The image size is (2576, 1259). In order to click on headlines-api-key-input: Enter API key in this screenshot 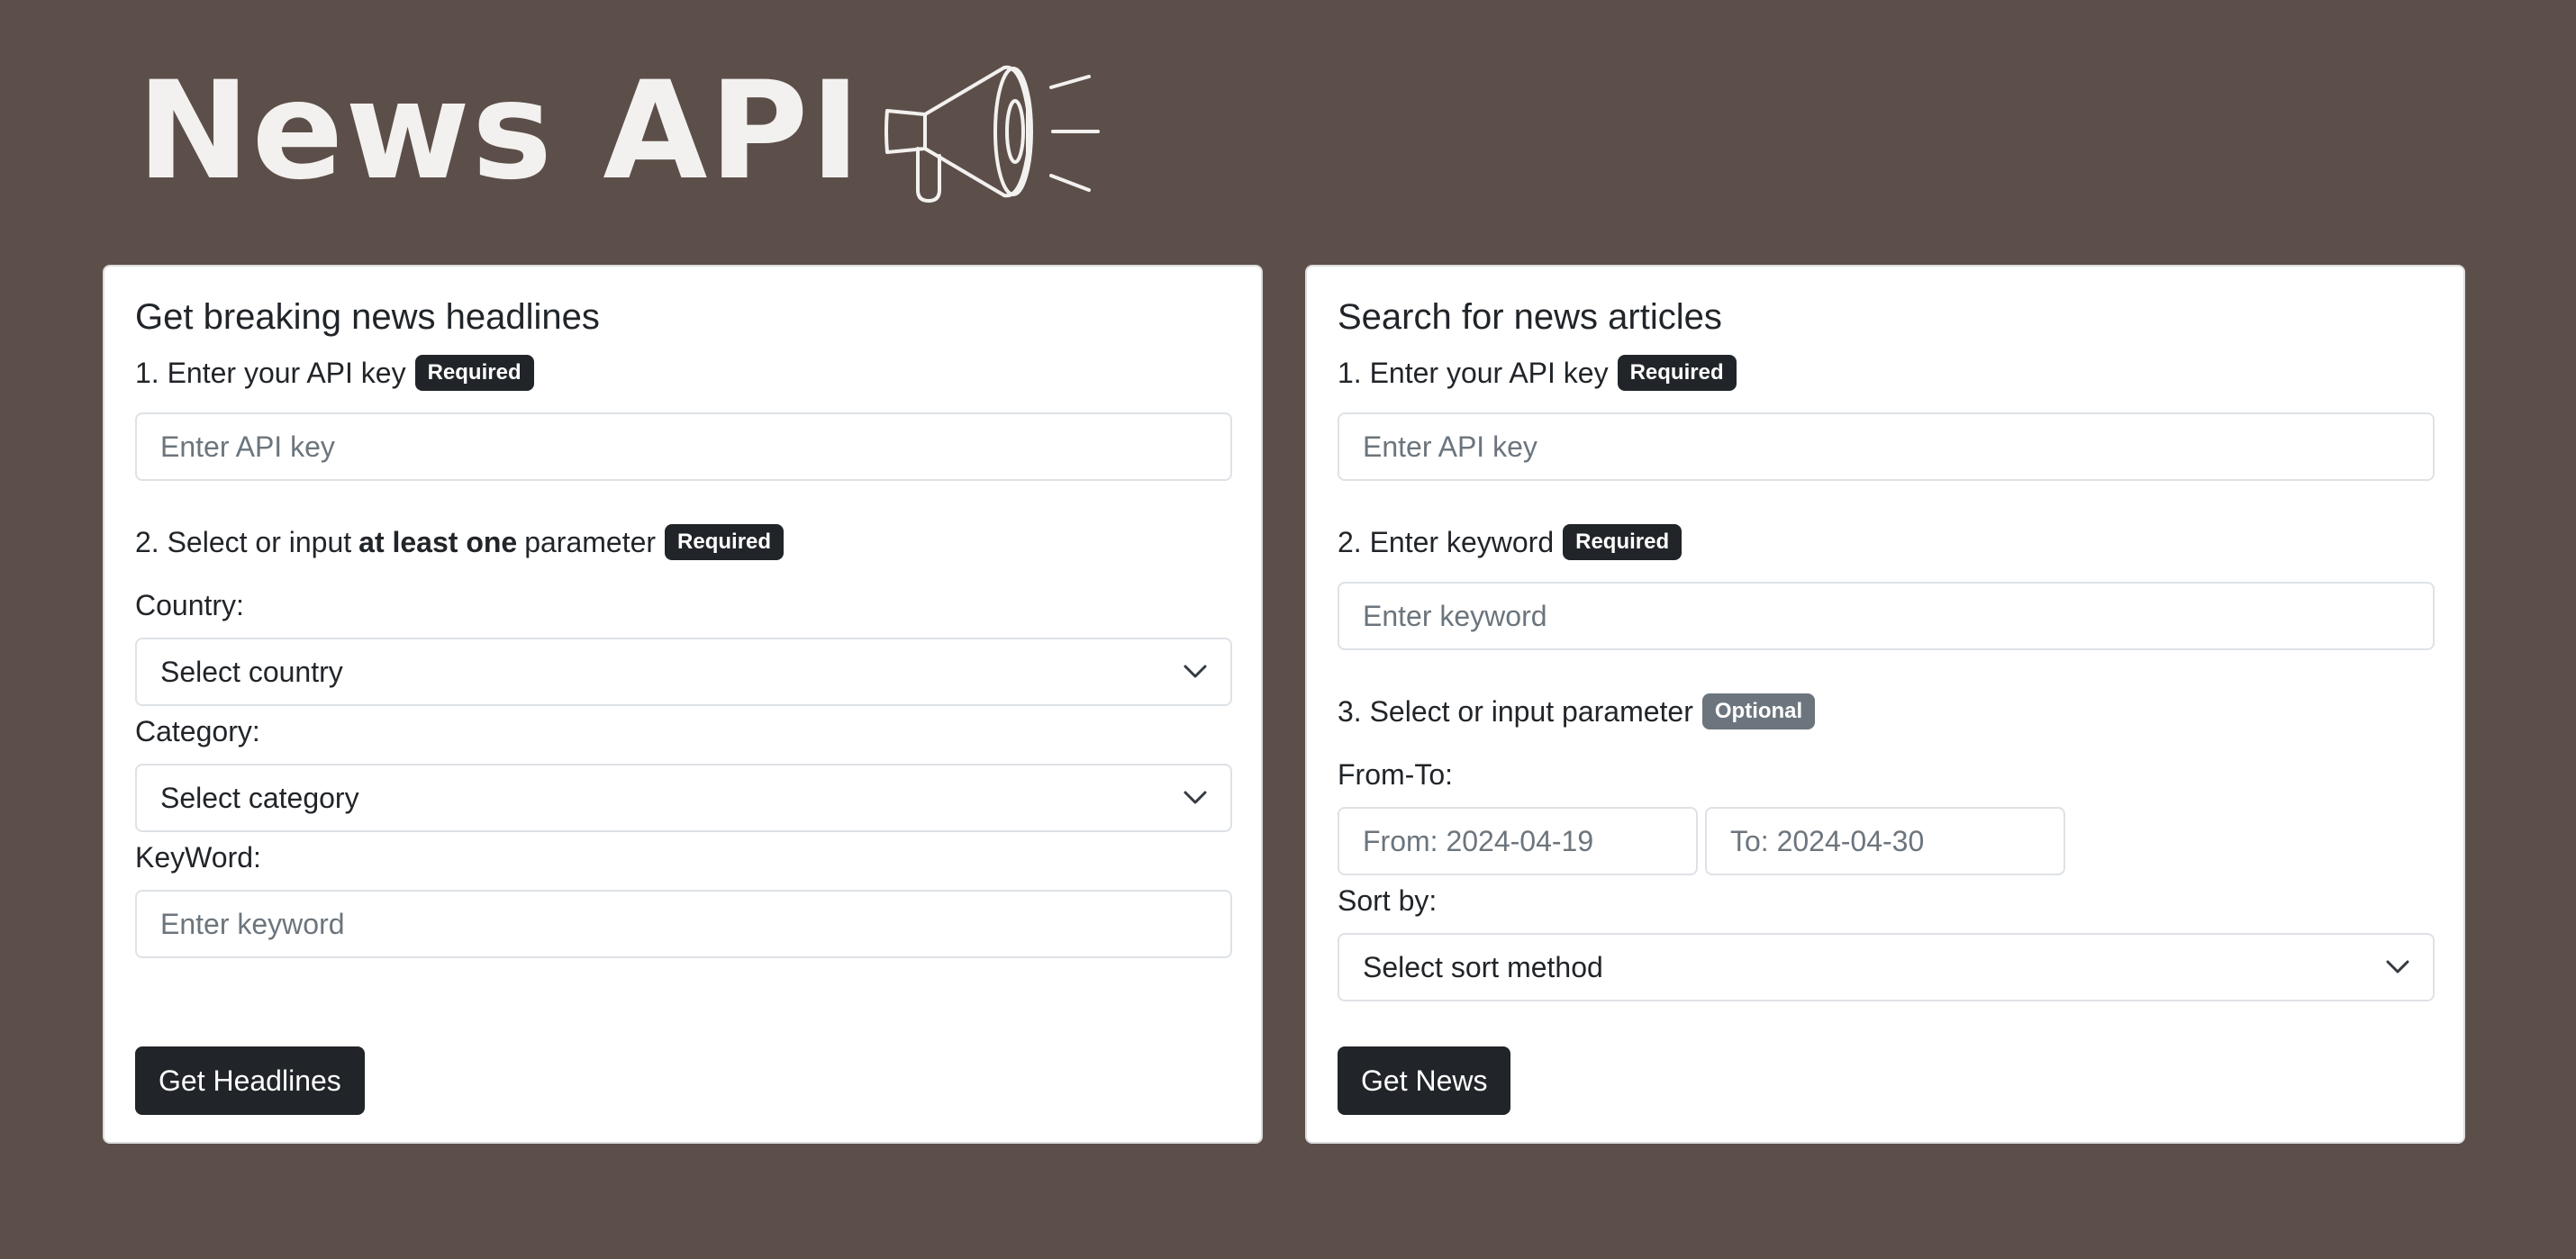, I will do `click(683, 446)`.